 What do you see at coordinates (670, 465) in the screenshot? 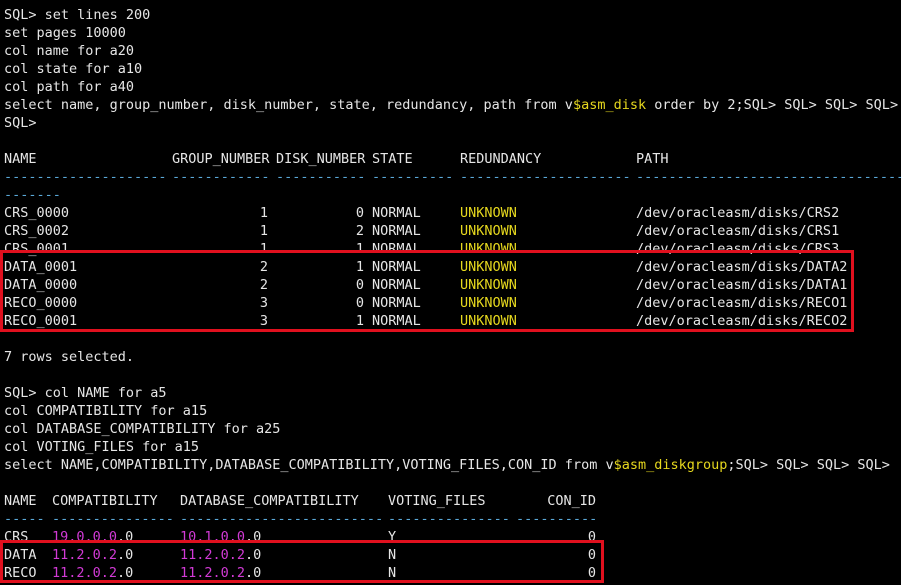
I see `view-name: $asm_diskgroup` at bounding box center [670, 465].